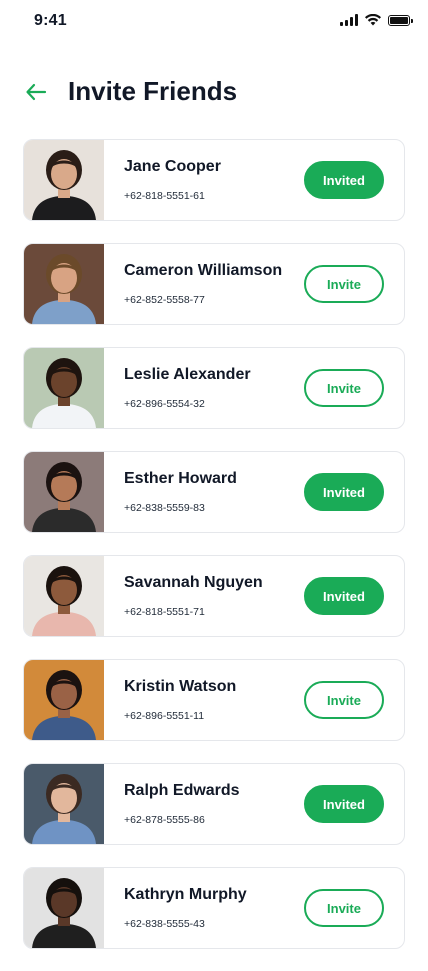 The width and height of the screenshot is (428, 971). What do you see at coordinates (373, 20) in the screenshot?
I see `wifi-icon` at bounding box center [373, 20].